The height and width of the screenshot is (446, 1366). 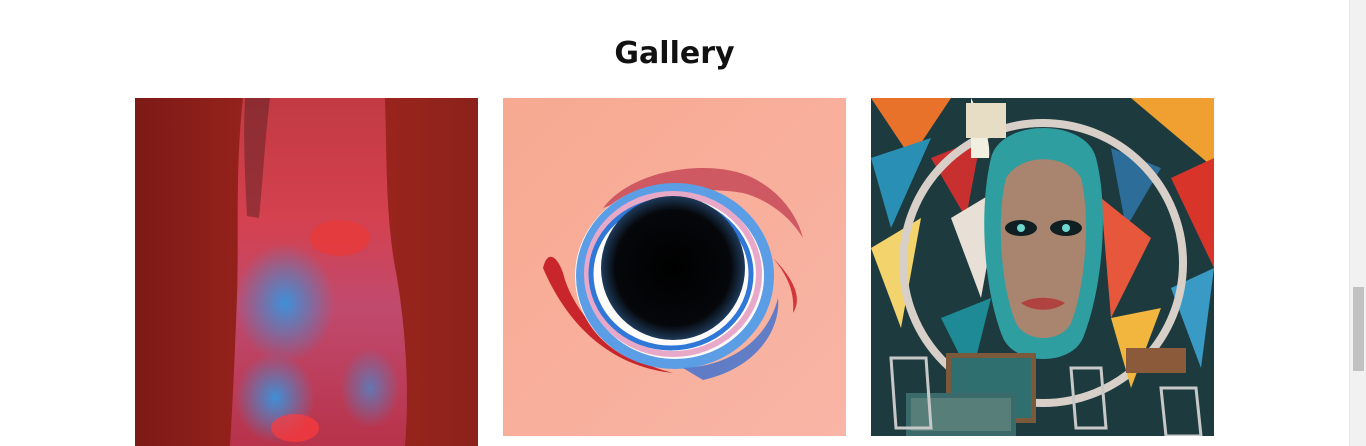 I want to click on scrollbar-thumb, so click(x=1358, y=329).